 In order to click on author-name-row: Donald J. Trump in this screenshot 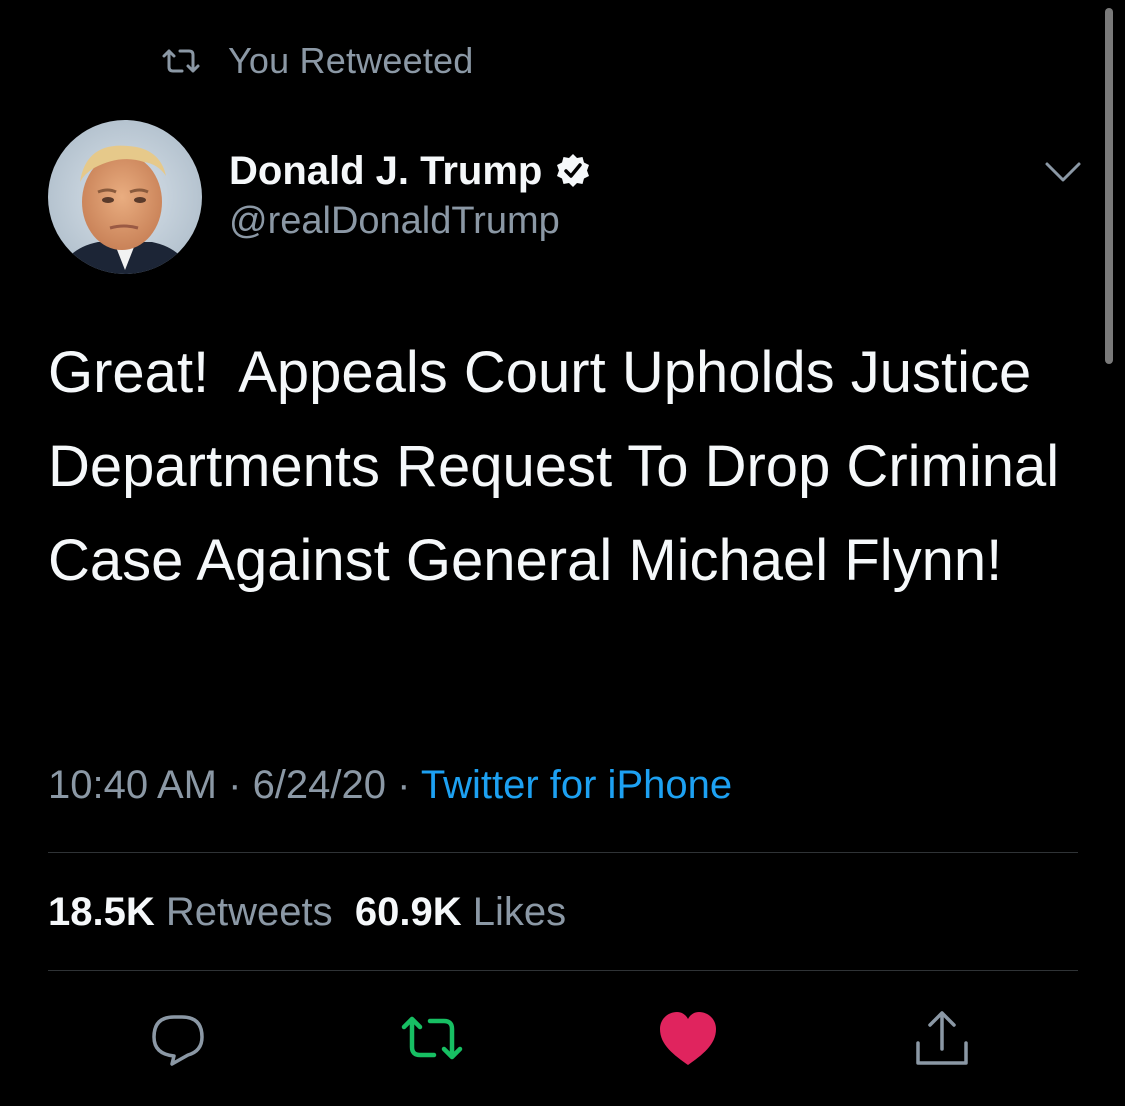, I will do `click(410, 171)`.